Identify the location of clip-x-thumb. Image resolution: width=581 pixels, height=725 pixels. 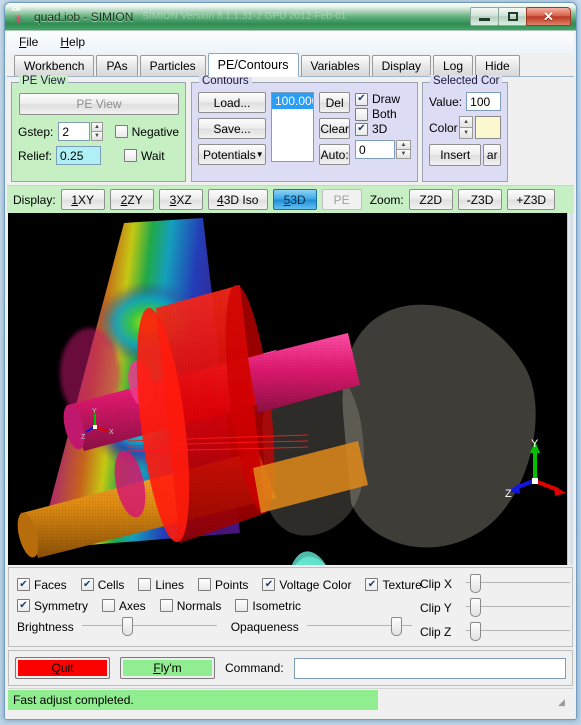
(475, 583).